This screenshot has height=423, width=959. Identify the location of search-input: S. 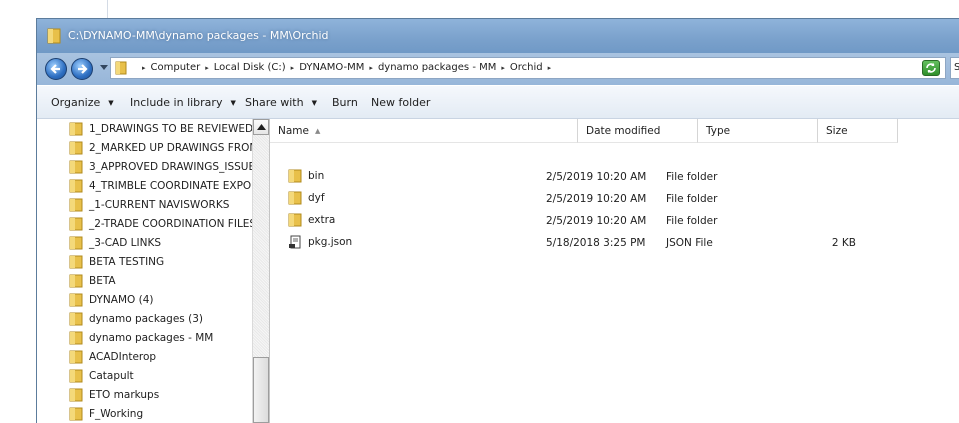
(954, 68).